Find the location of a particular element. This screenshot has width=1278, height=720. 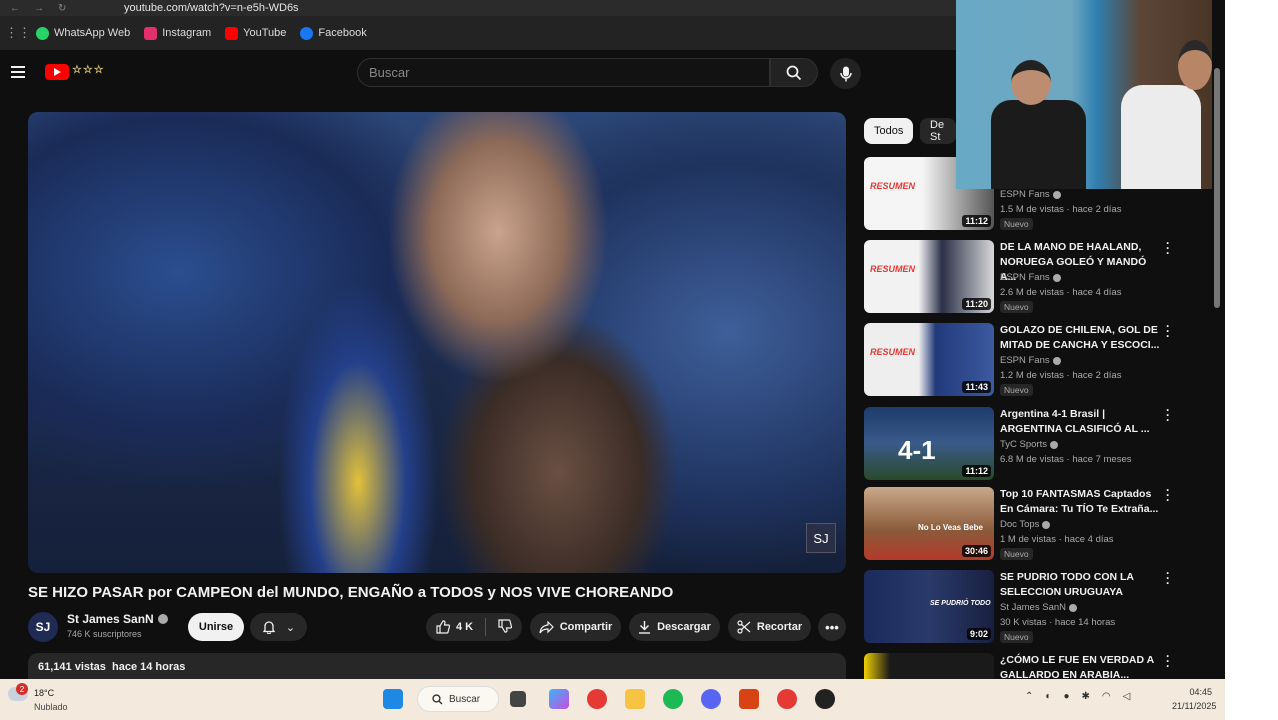

more-horizontal-icon: ••• is located at coordinates (832, 627).